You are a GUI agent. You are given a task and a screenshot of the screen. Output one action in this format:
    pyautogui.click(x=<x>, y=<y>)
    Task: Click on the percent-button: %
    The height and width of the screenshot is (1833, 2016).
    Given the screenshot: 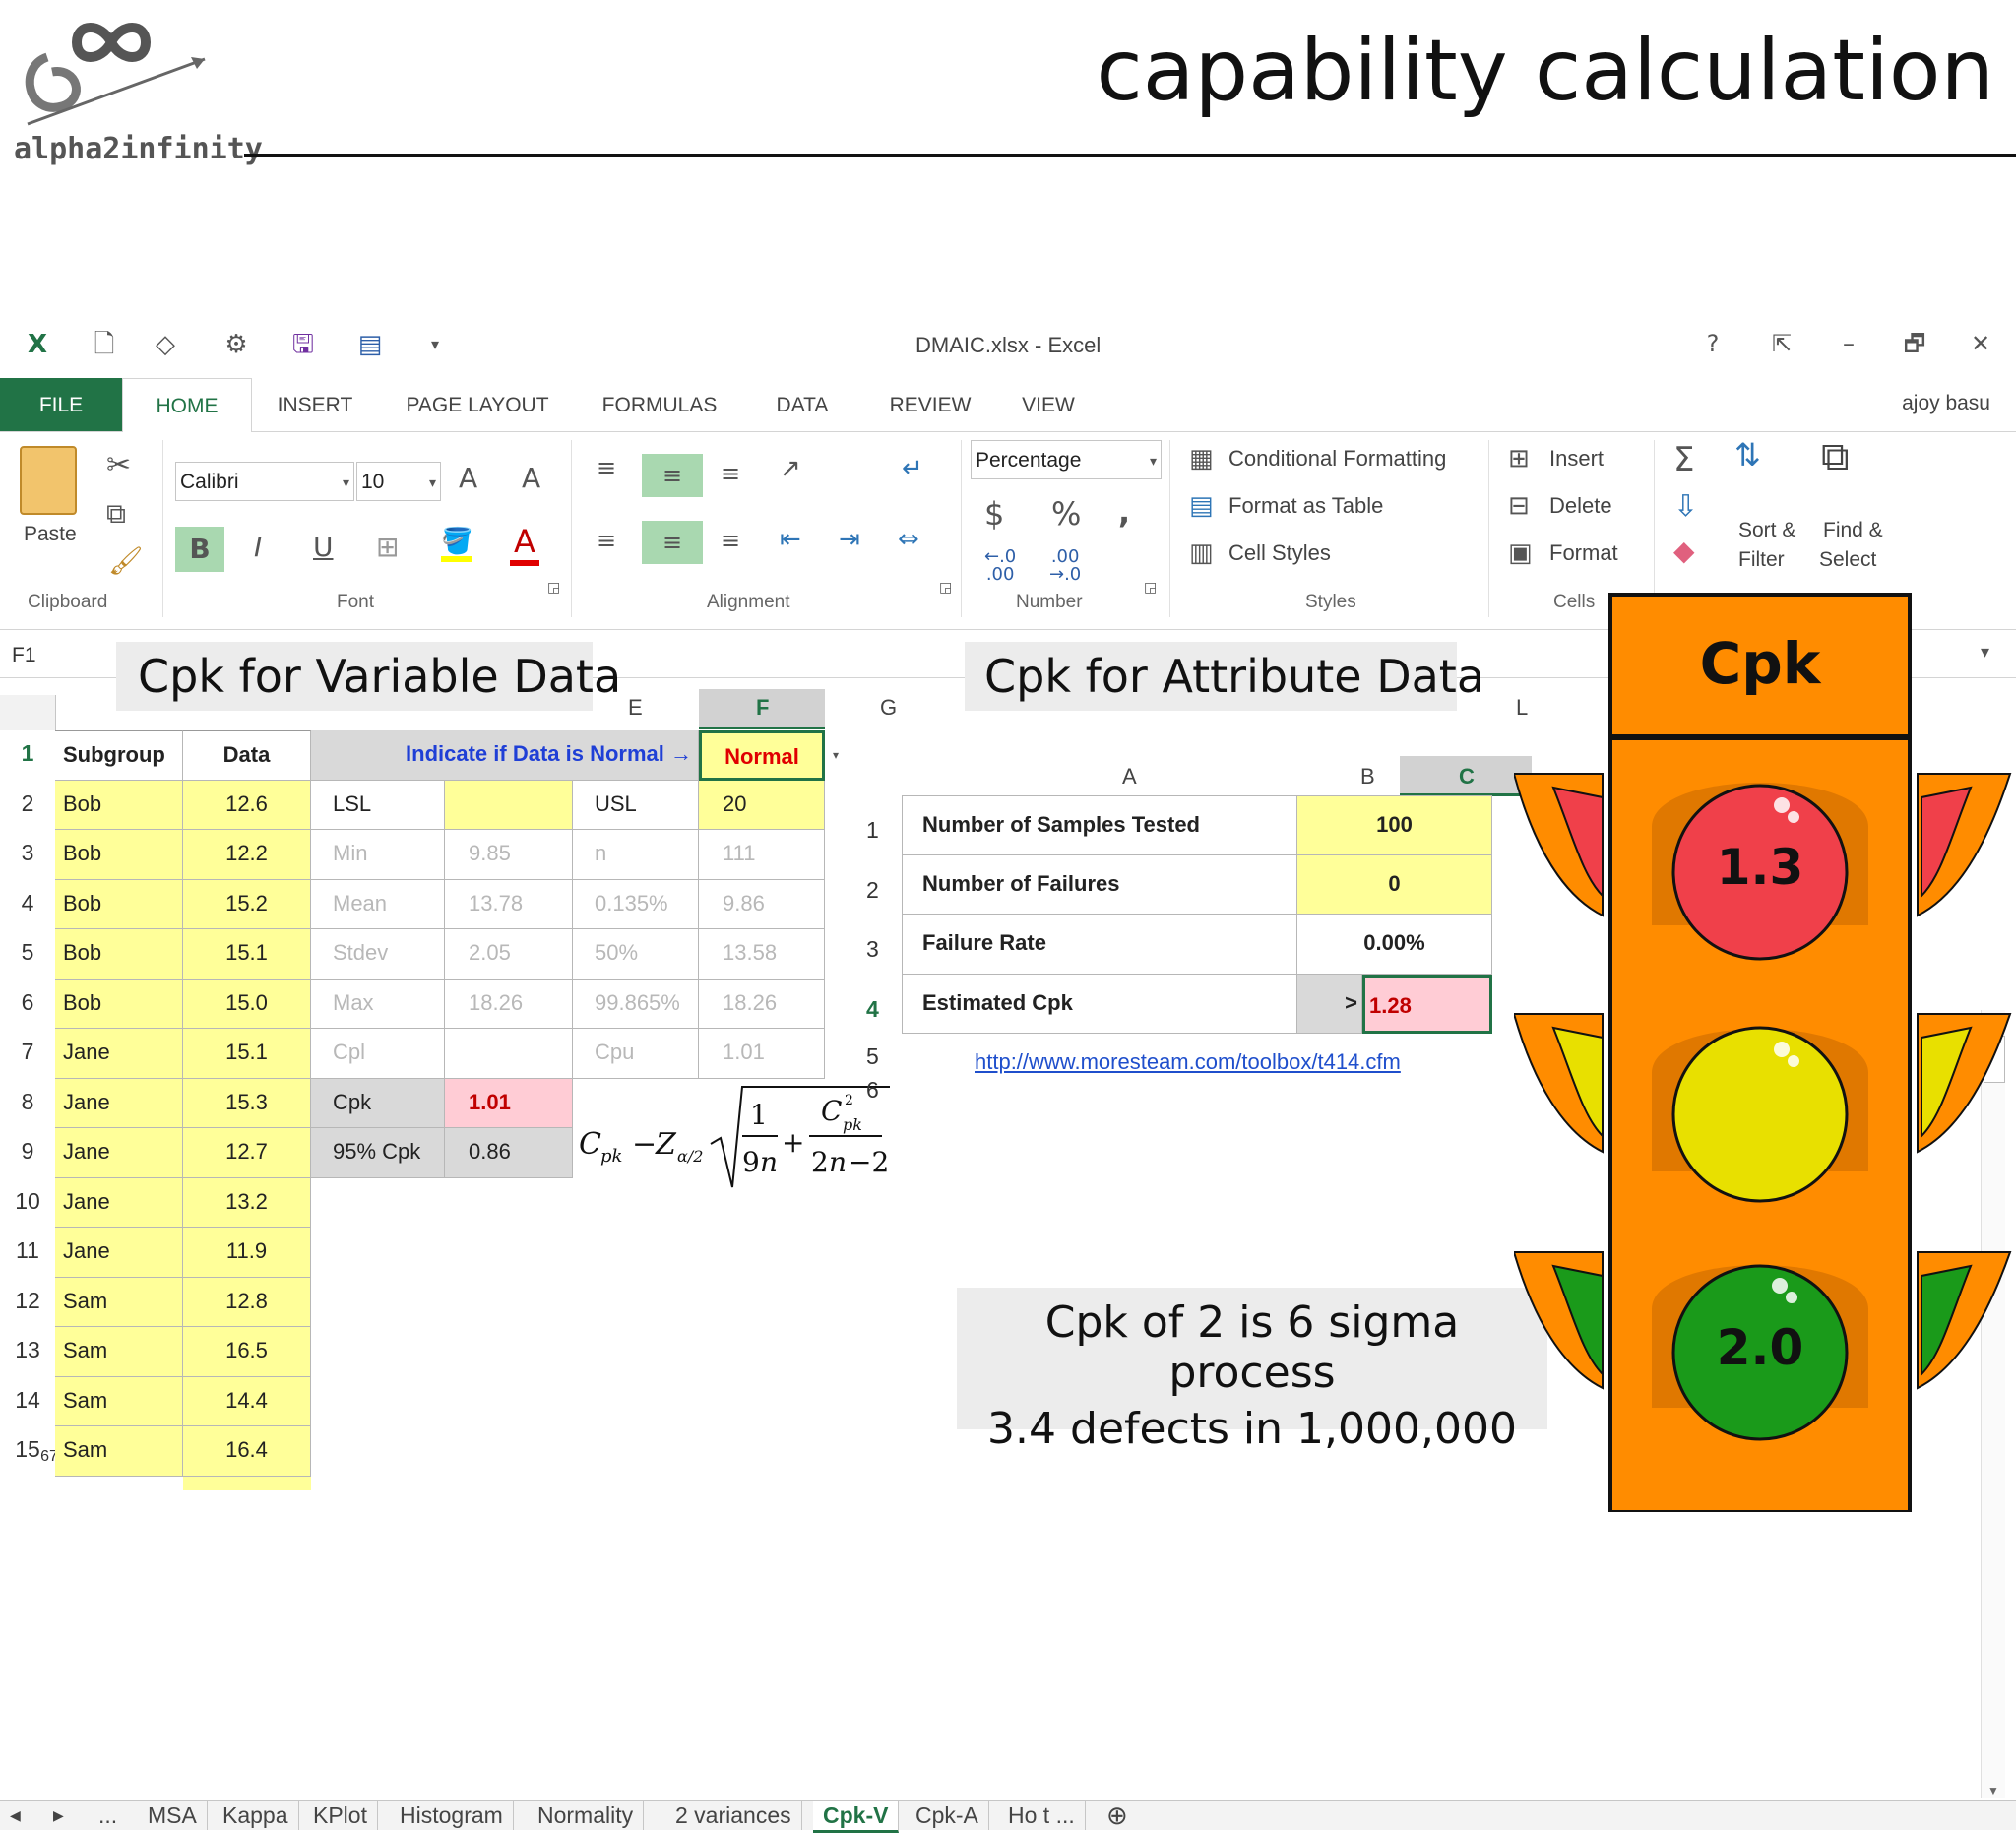 What is the action you would take?
    pyautogui.click(x=1066, y=514)
    